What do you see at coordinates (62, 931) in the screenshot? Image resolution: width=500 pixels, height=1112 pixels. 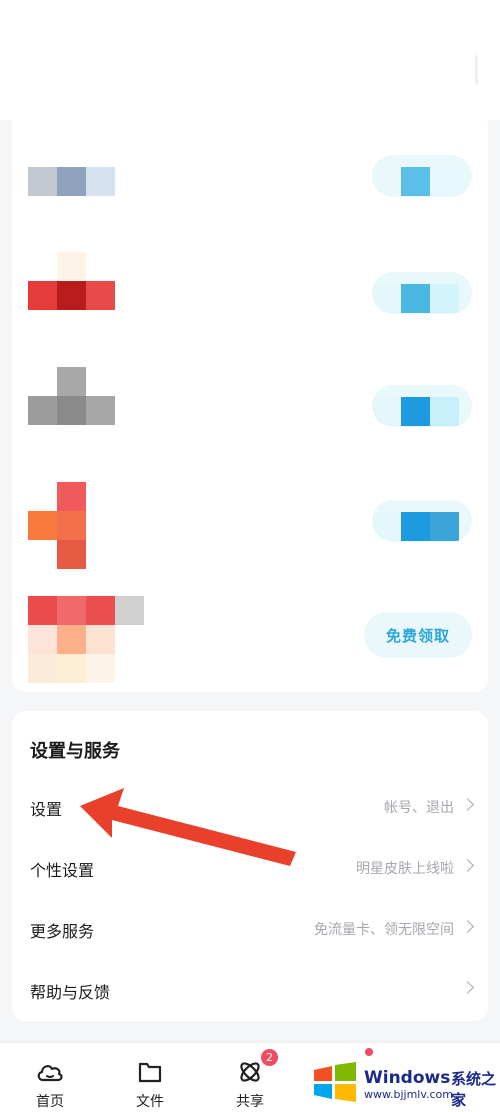 I see `more-services-row-label: 更多服务` at bounding box center [62, 931].